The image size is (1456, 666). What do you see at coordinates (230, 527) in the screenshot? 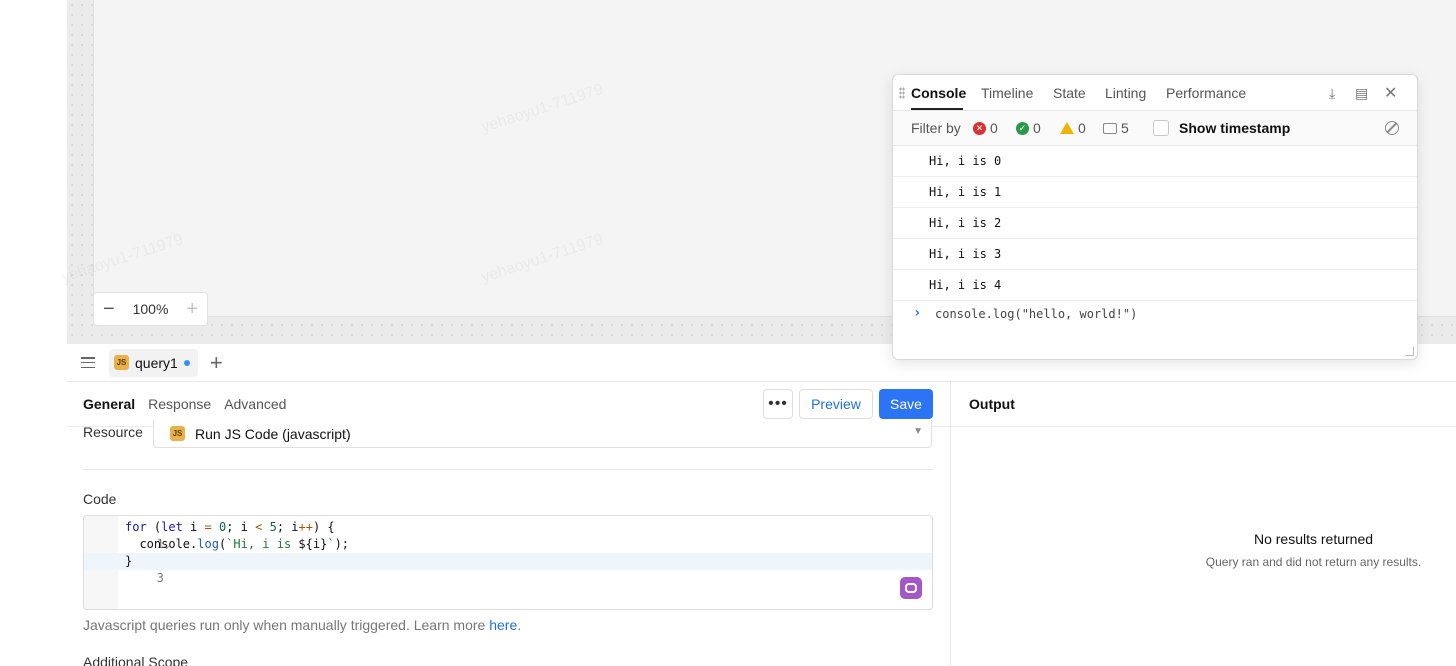
I see `code-text: for (let i = 0; i < 5; i++) {` at bounding box center [230, 527].